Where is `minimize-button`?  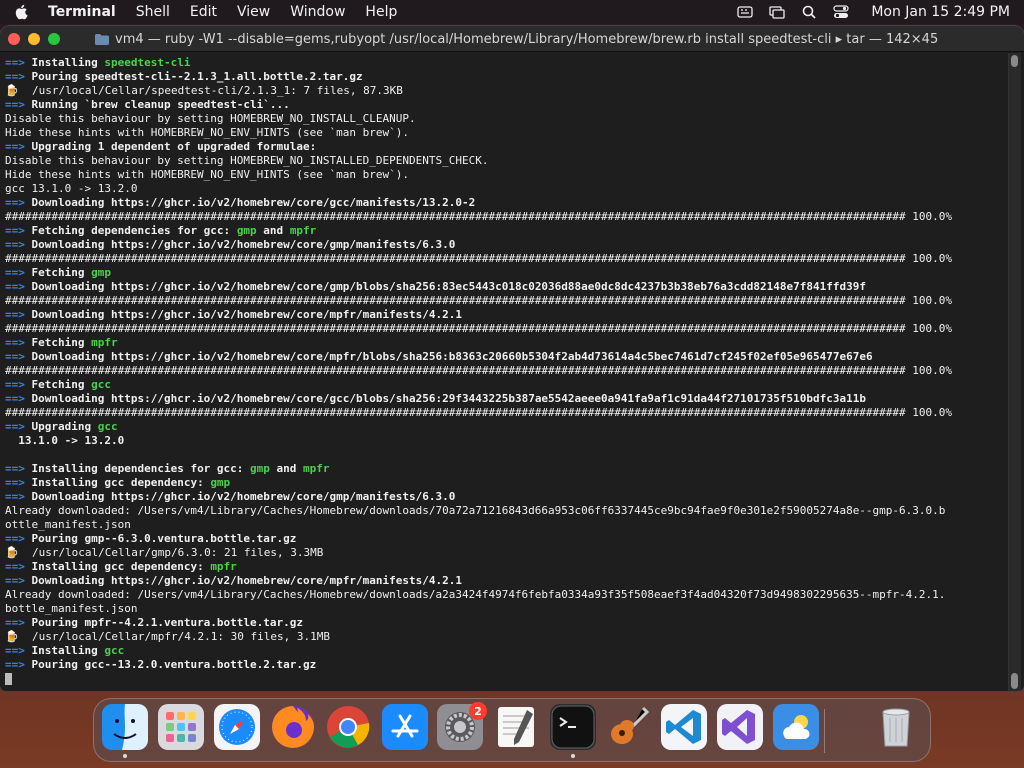
minimize-button is located at coordinates (34, 38).